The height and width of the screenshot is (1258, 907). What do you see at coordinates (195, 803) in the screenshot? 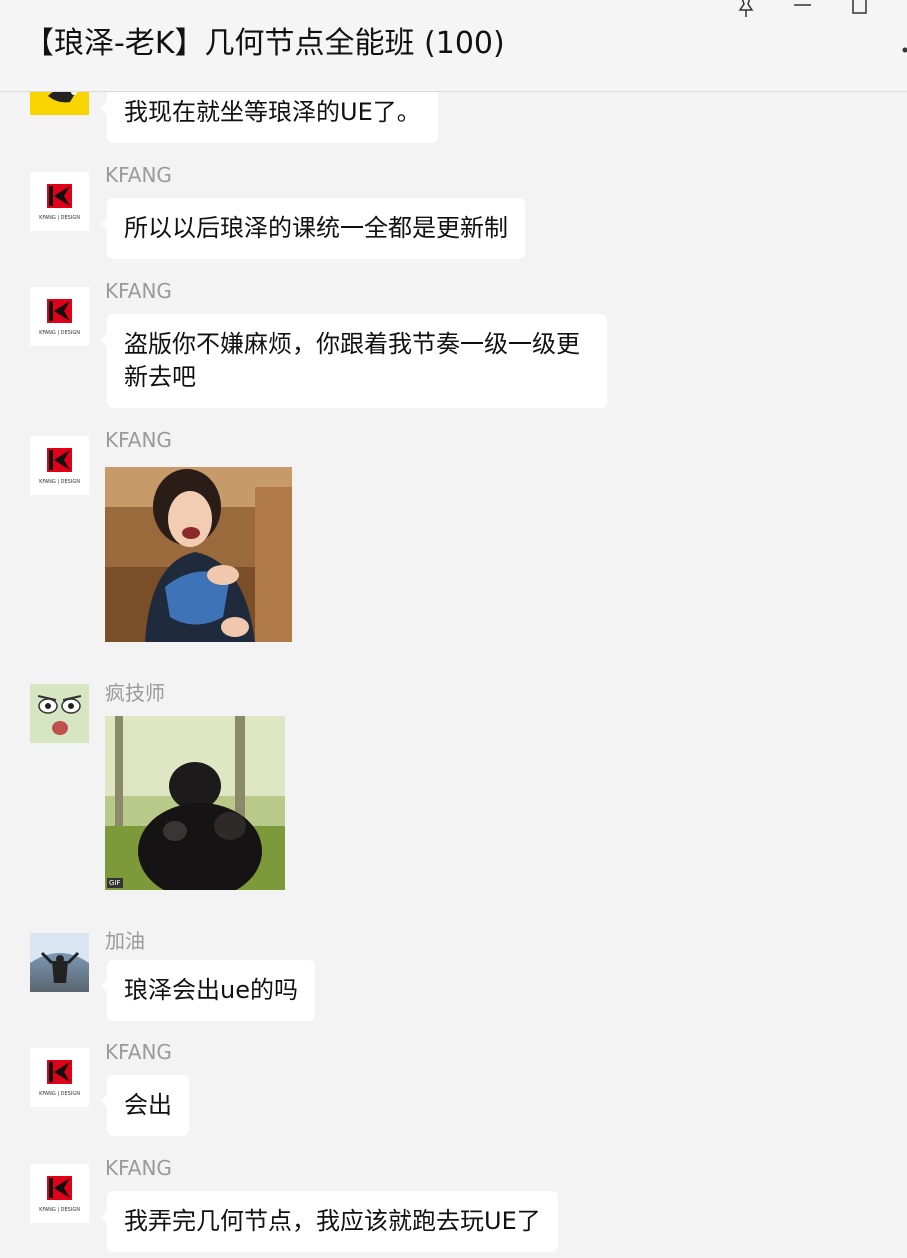
I see `gorilla-gif-image: GIF` at bounding box center [195, 803].